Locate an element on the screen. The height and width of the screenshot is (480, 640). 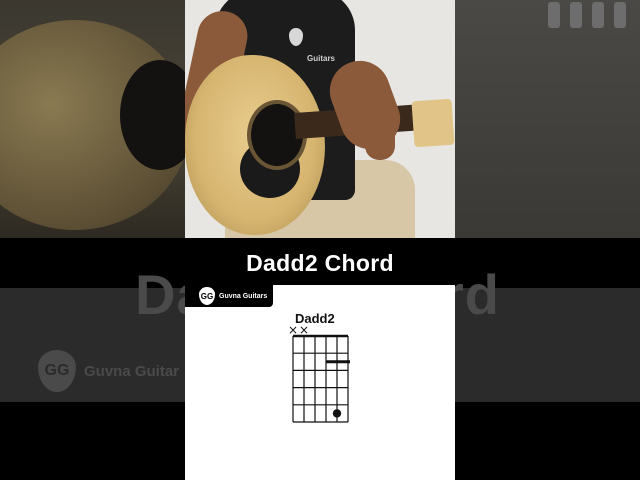
ghost-title-left: Da is located at coordinates (160, 294).